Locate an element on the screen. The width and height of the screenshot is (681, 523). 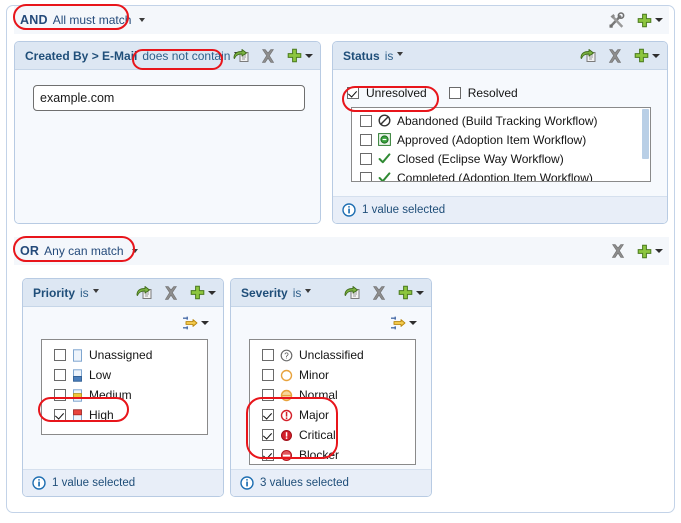
list-item-label: Major is located at coordinates (314, 415).